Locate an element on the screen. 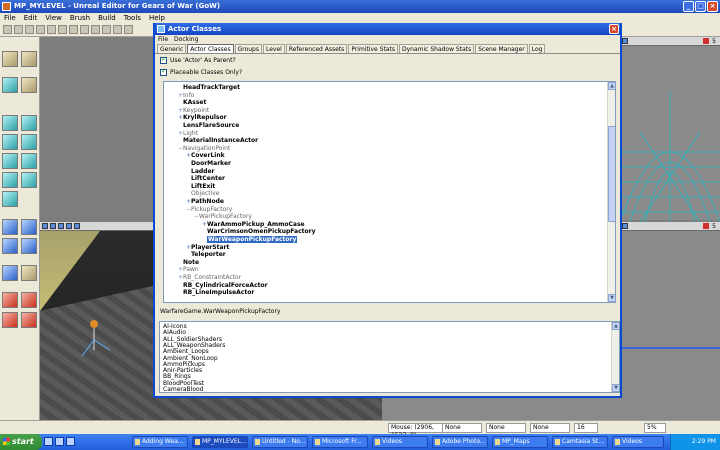 This screenshot has width=720, height=450. zoom-field: 5% is located at coordinates (655, 428).